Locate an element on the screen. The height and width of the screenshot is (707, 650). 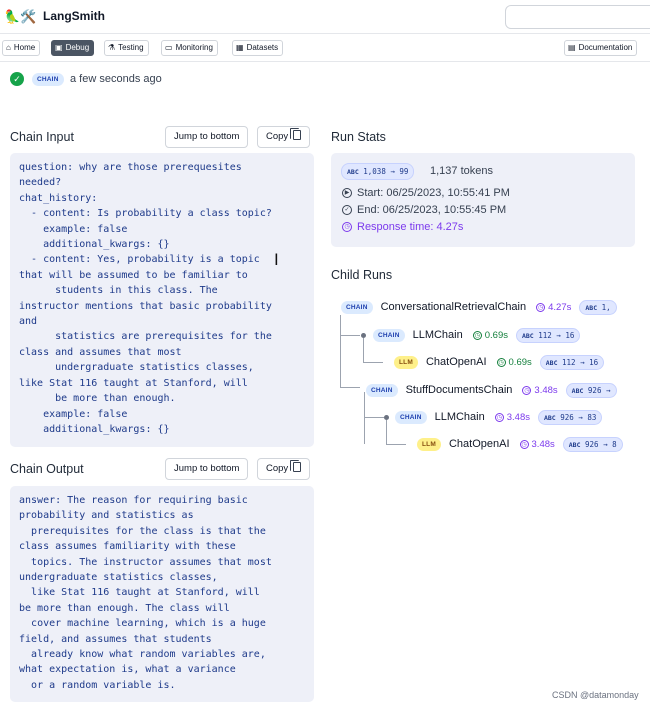
copy-label: Copy is located at coordinates (277, 468).